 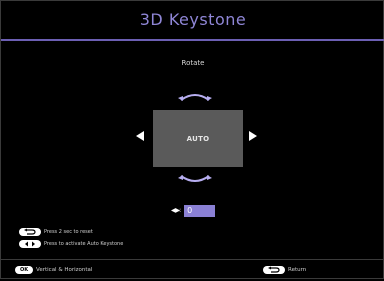 What do you see at coordinates (195, 96) in the screenshot?
I see `rotate-arc-top-icon` at bounding box center [195, 96].